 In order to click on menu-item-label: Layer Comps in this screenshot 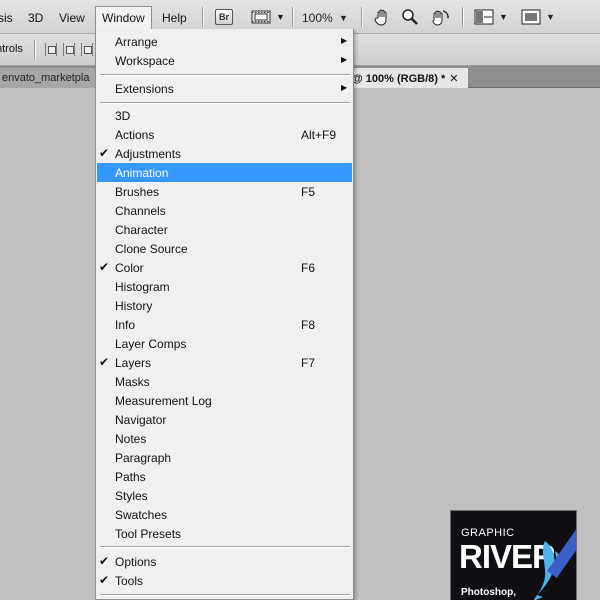, I will do `click(151, 344)`.